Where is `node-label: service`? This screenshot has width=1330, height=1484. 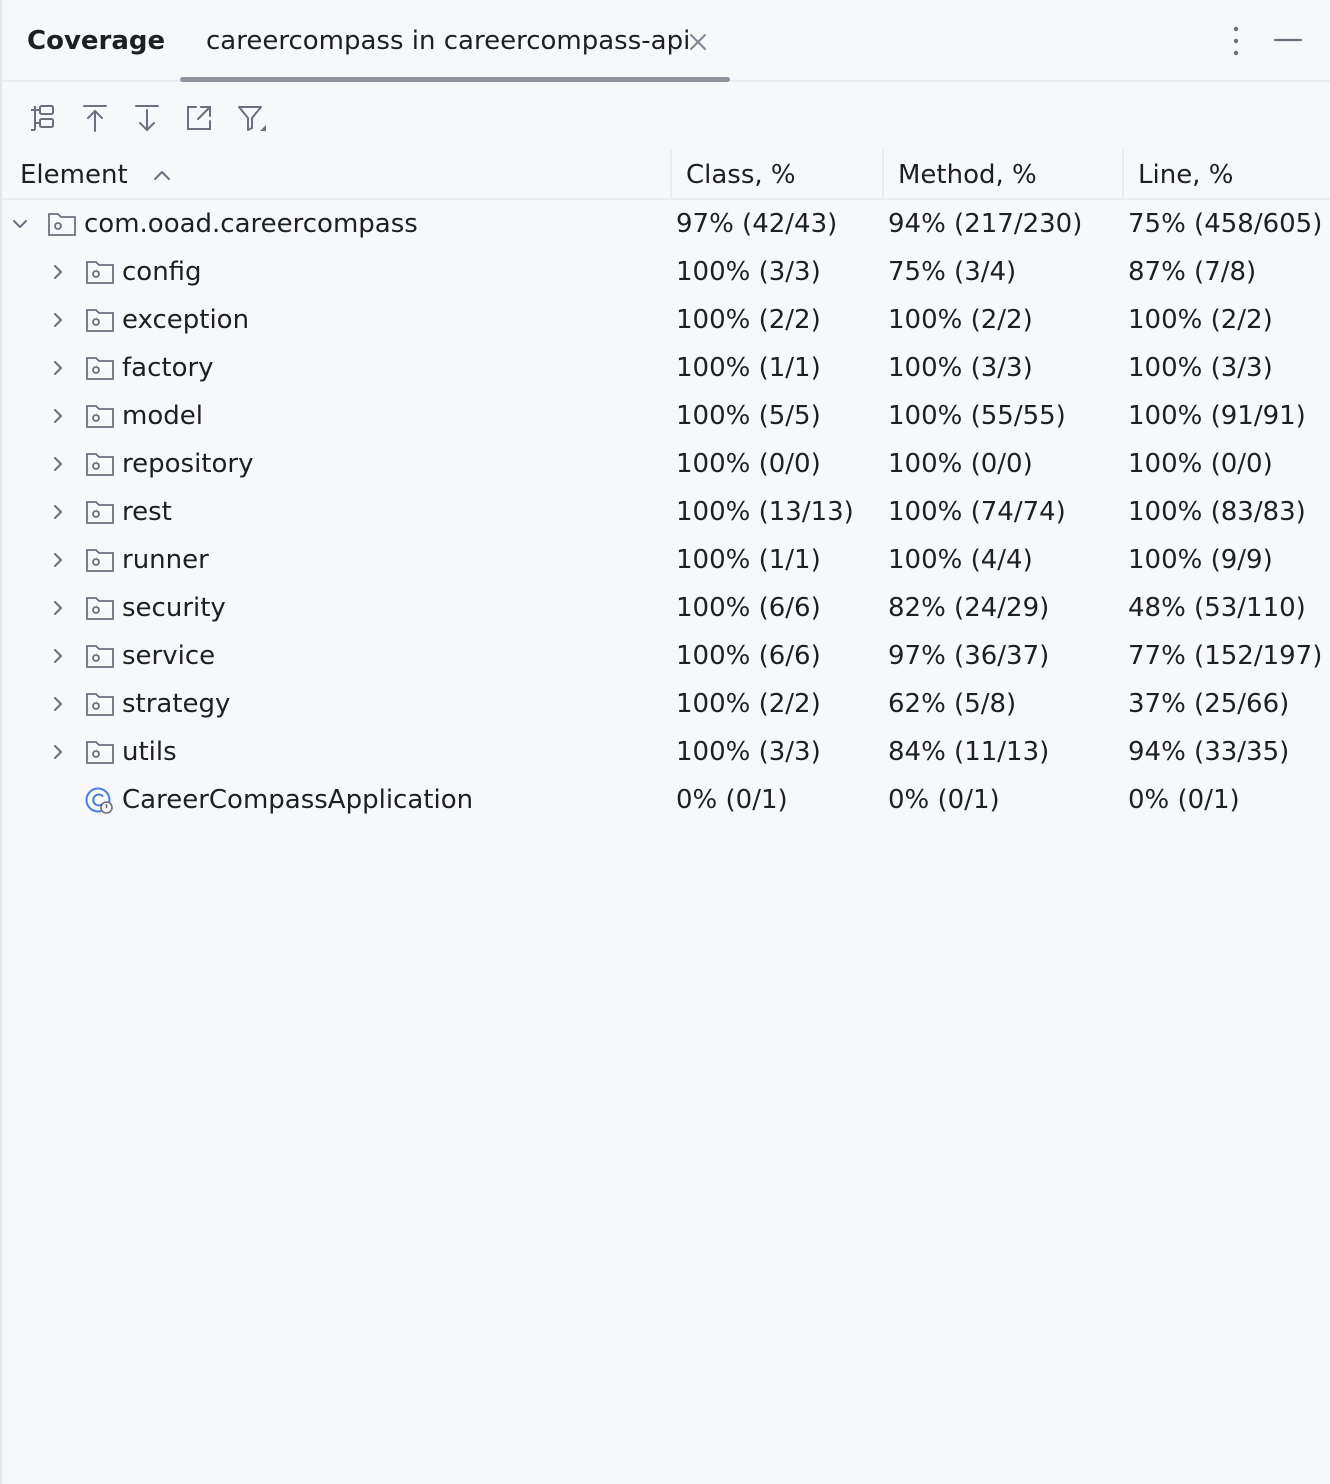 node-label: service is located at coordinates (169, 656).